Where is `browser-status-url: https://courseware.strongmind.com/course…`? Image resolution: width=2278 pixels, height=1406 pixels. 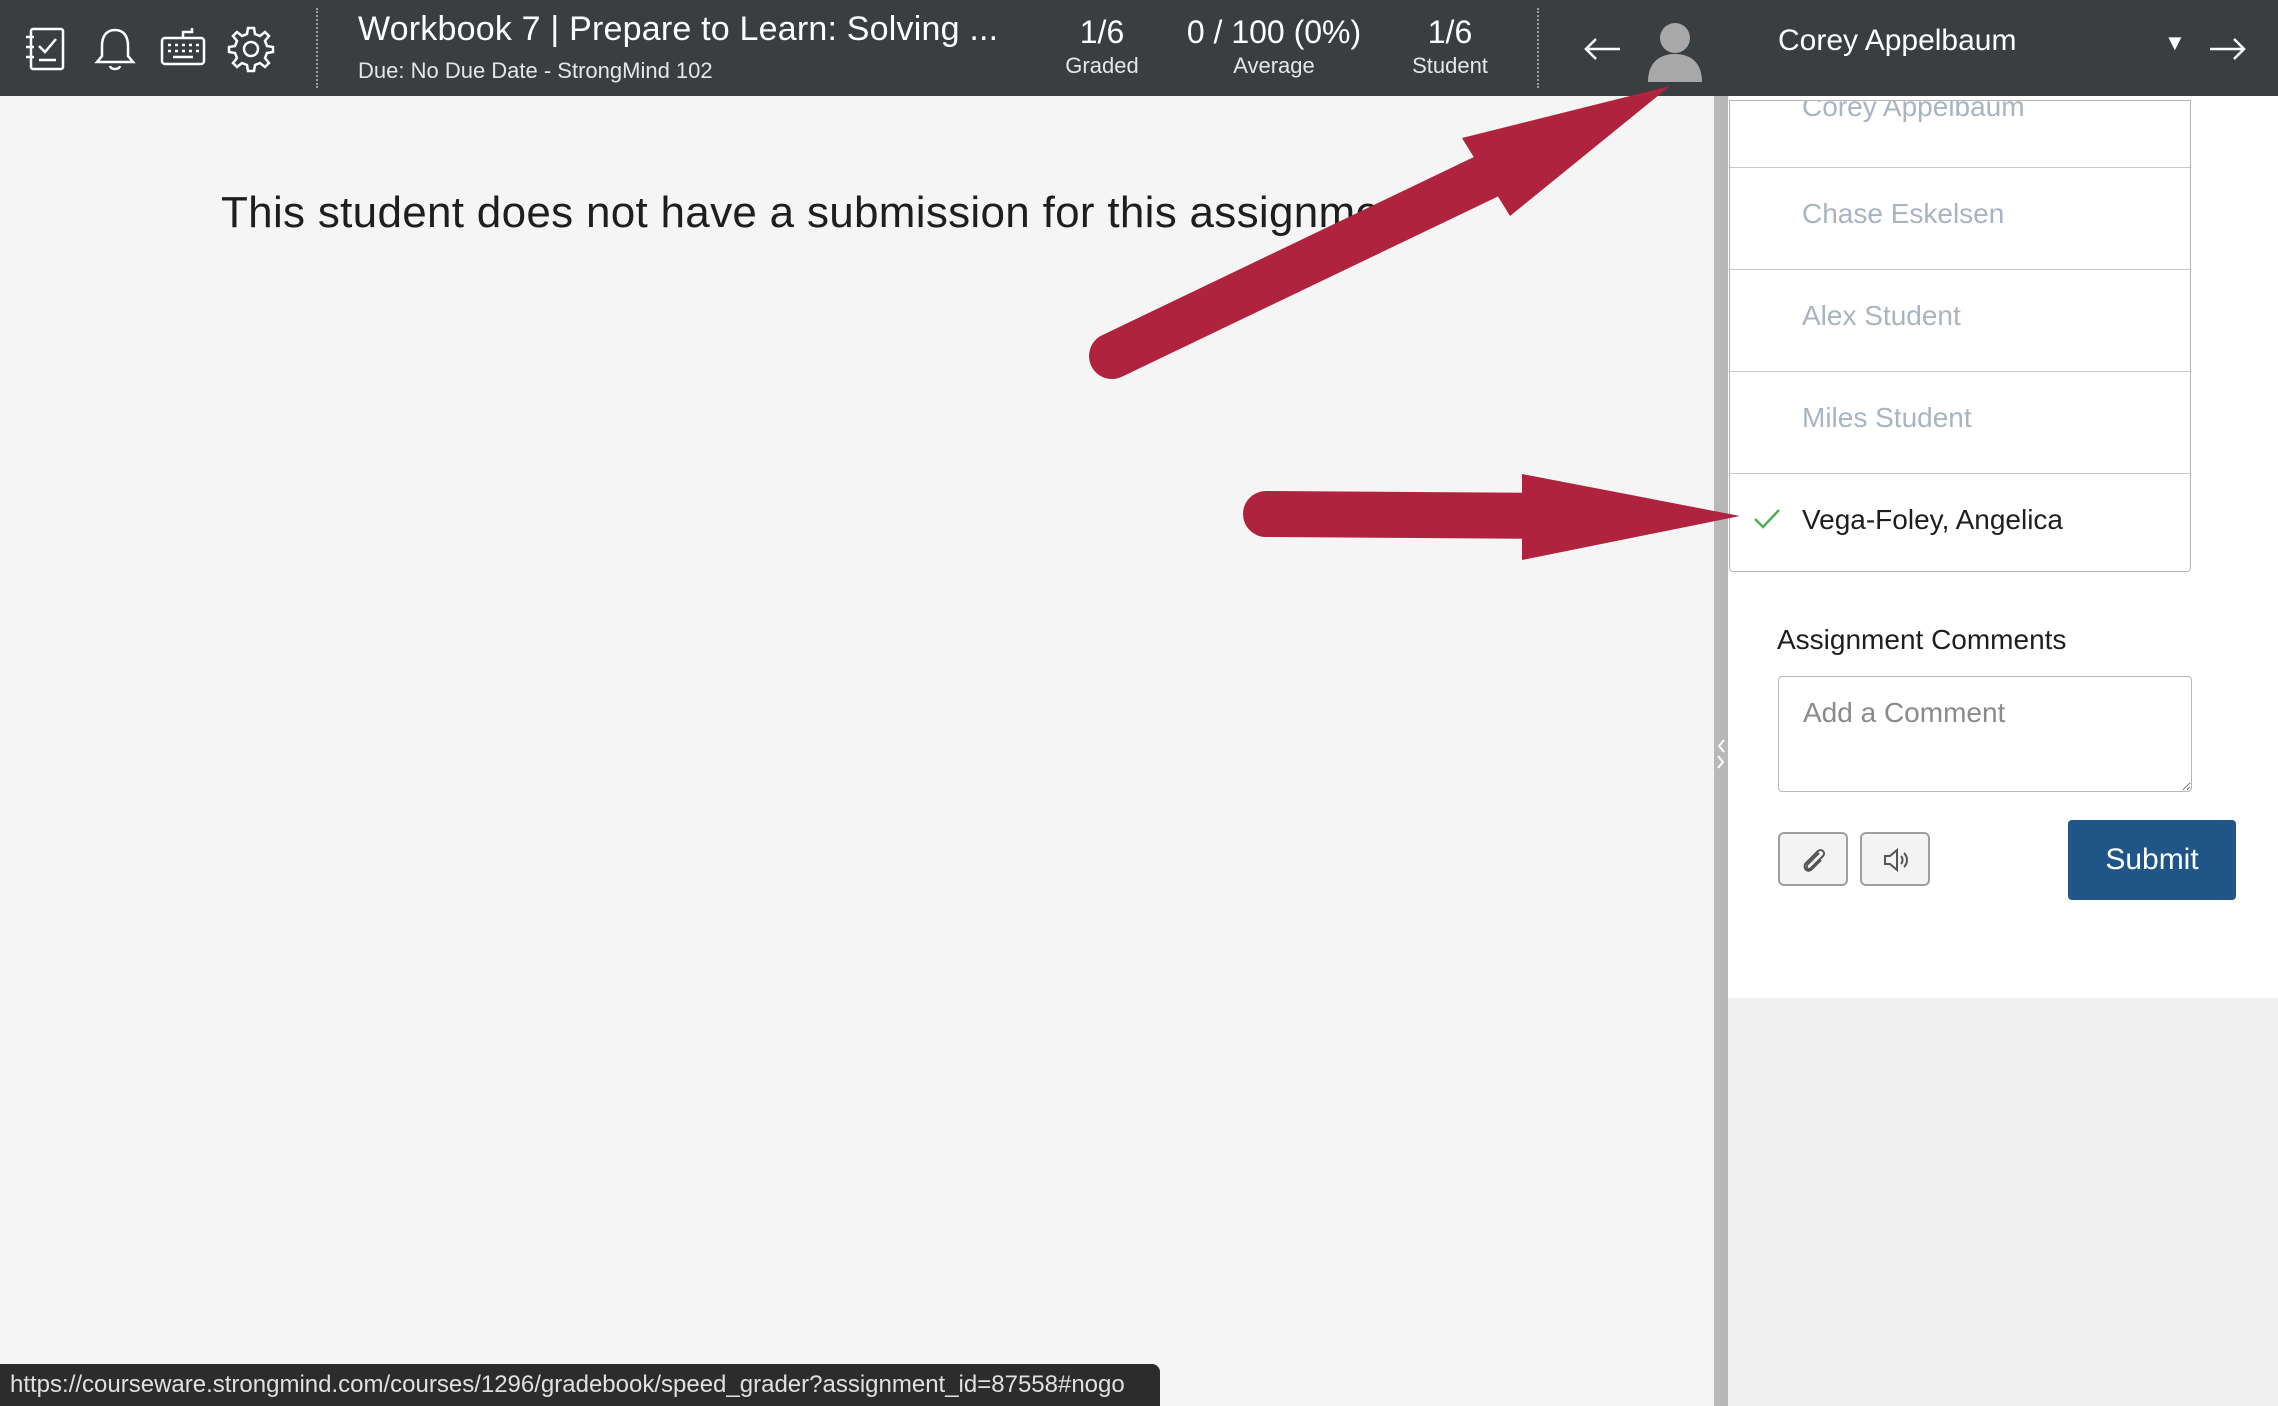
browser-status-url: https://courseware.strongmind.com/course… is located at coordinates (580, 1385).